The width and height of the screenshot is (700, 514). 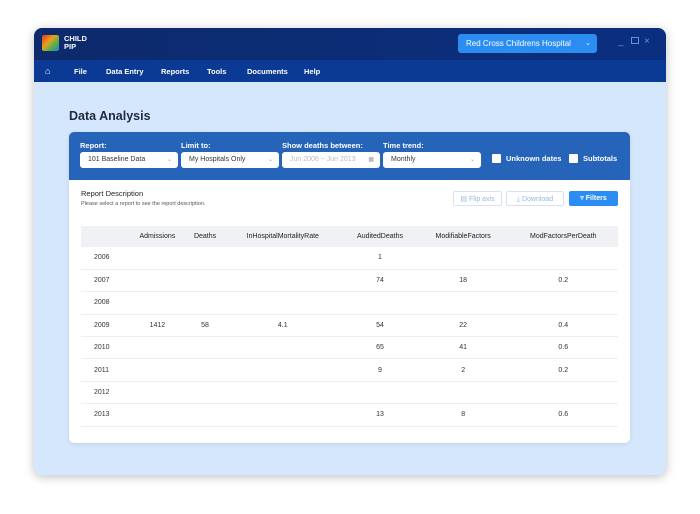 I want to click on menu-file: File, so click(x=80, y=71).